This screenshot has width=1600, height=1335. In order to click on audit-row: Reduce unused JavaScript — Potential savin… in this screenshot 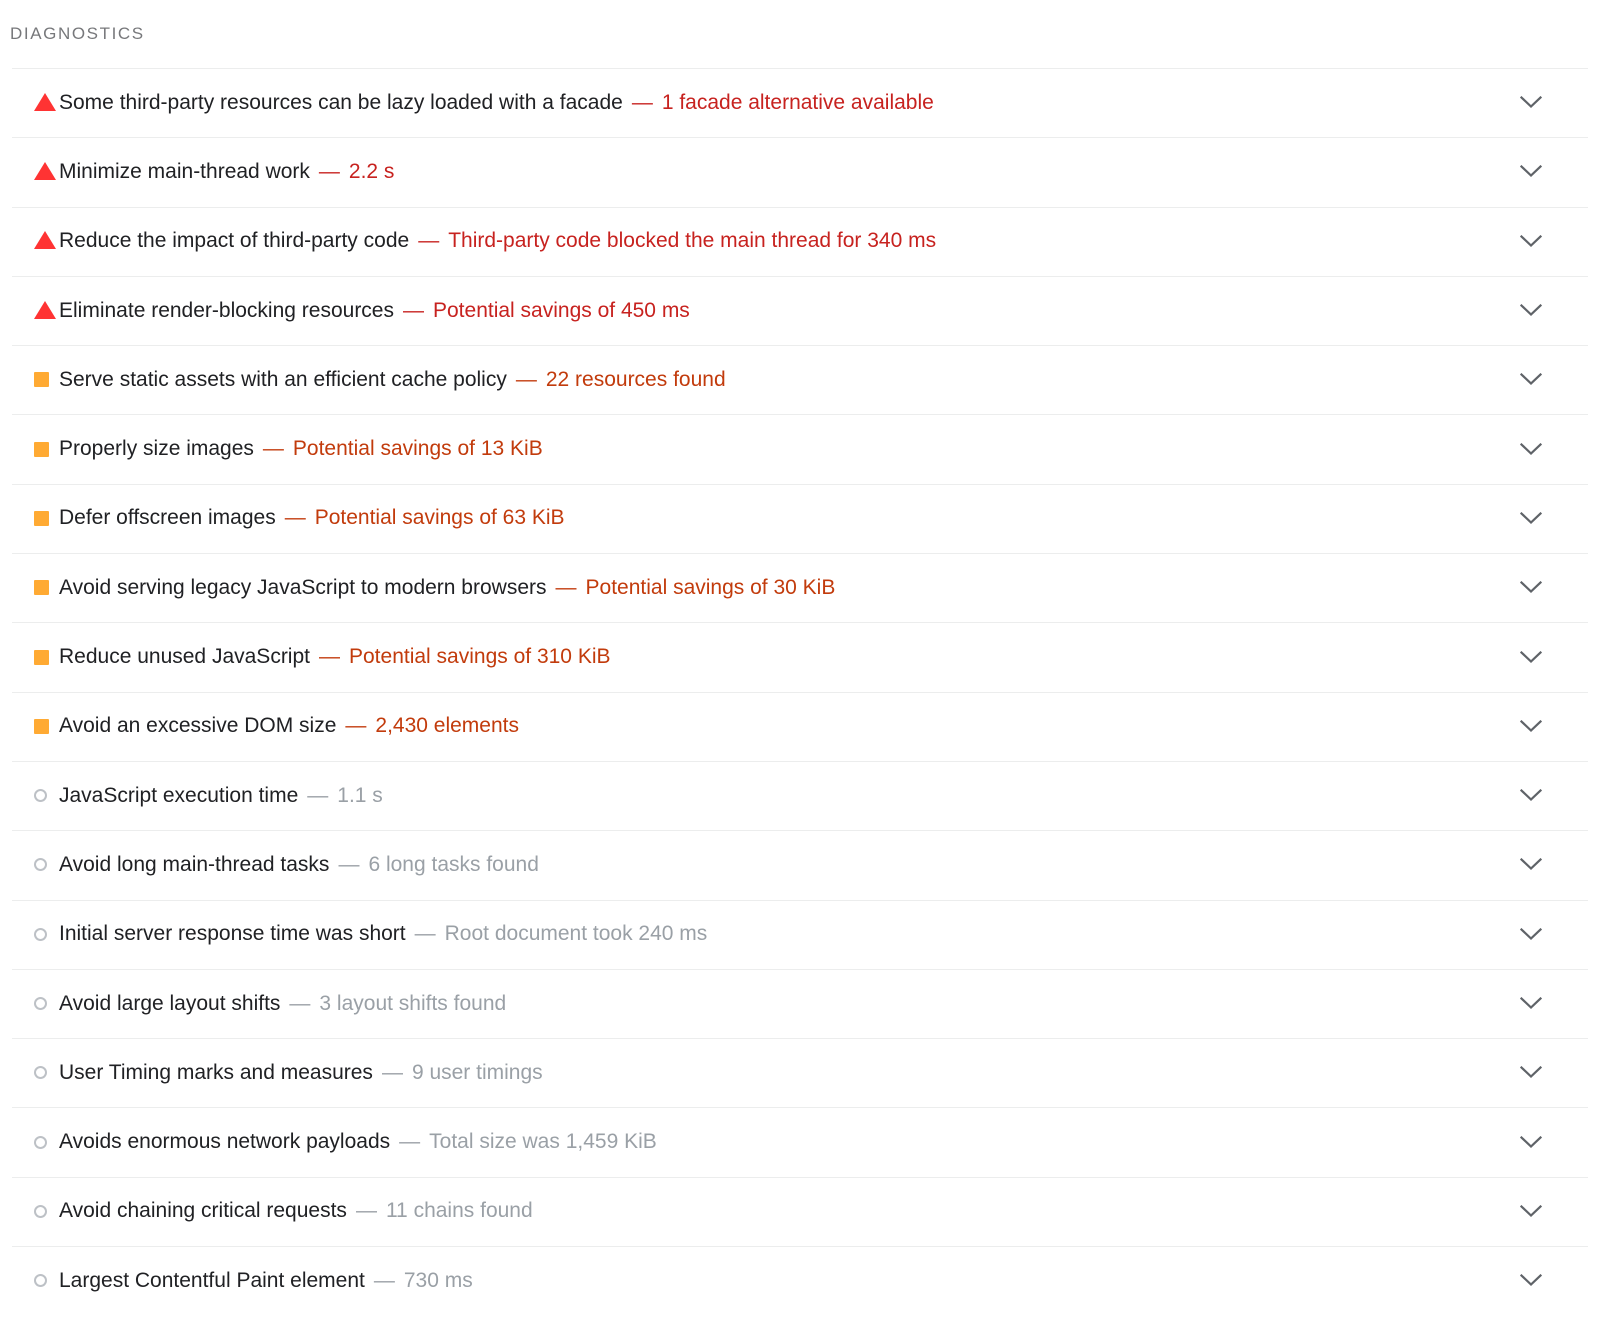, I will do `click(800, 656)`.